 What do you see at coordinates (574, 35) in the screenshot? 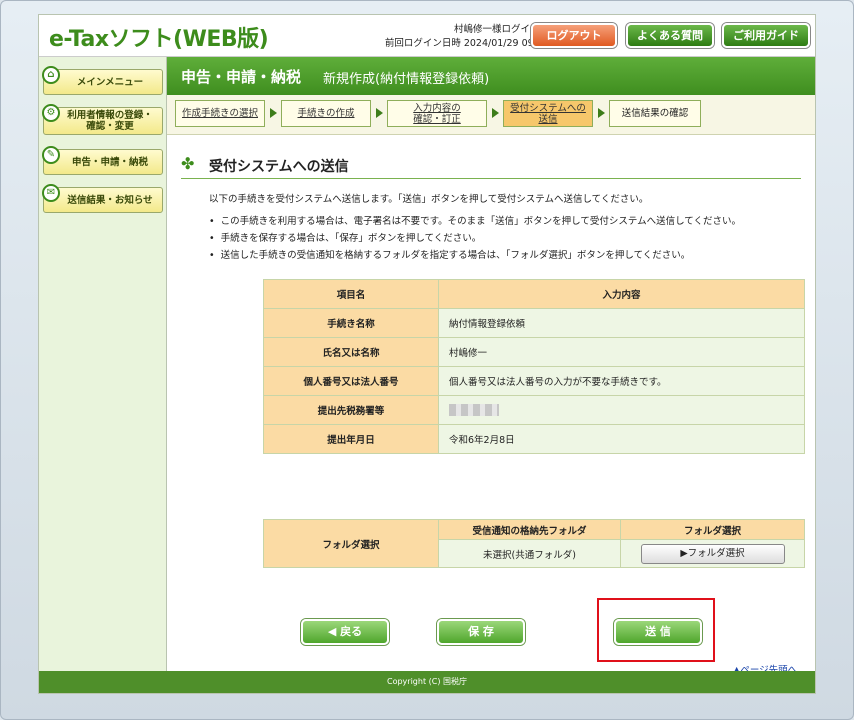
I see `logout-button: ログアウト` at bounding box center [574, 35].